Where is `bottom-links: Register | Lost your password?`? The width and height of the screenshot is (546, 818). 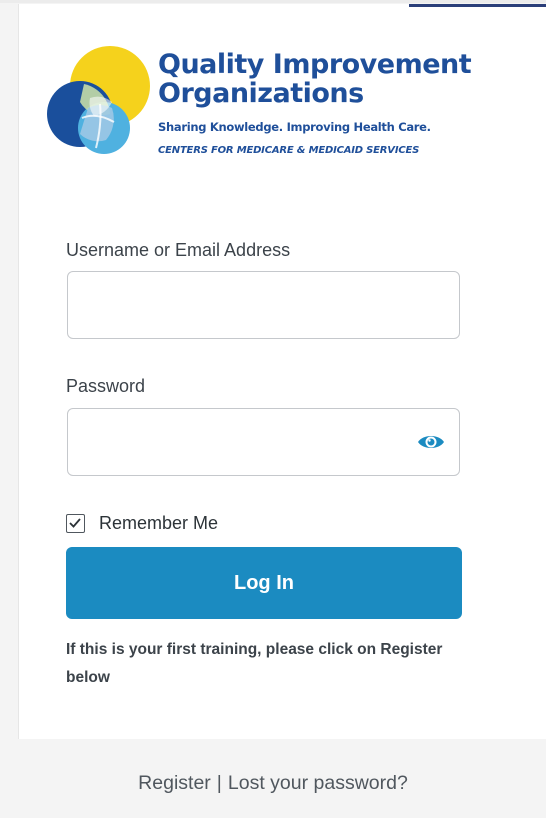 bottom-links: Register | Lost your password? is located at coordinates (273, 783).